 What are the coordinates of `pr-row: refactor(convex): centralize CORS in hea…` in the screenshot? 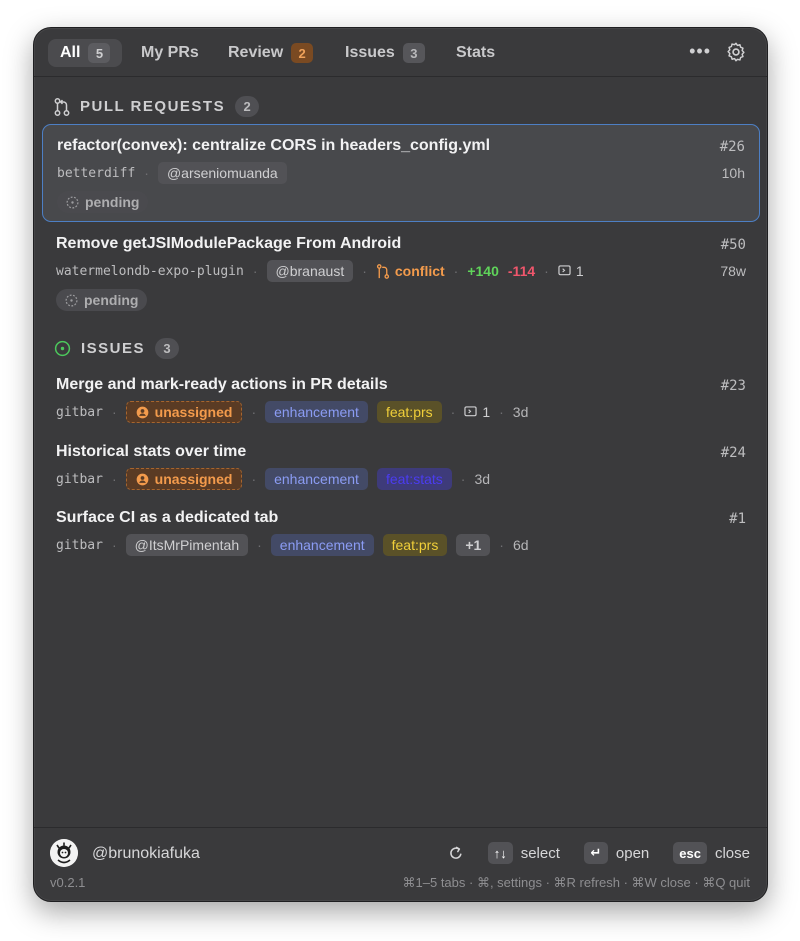 It's located at (401, 173).